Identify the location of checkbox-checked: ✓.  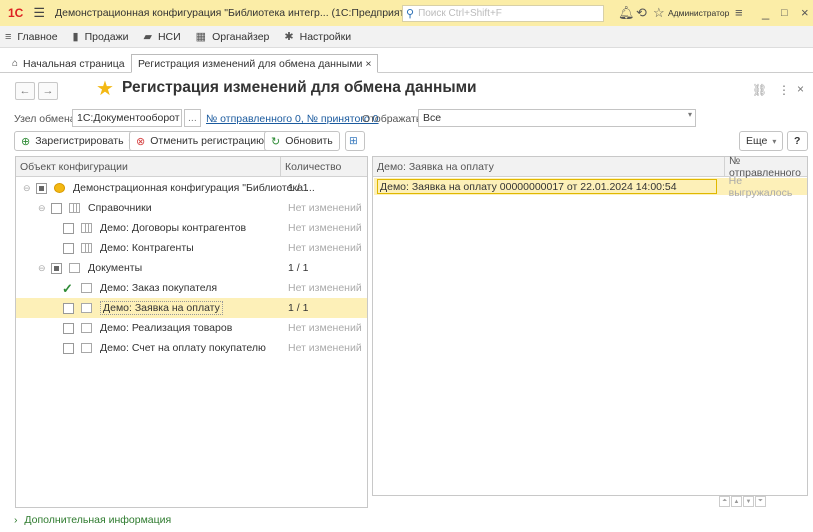
(68, 288).